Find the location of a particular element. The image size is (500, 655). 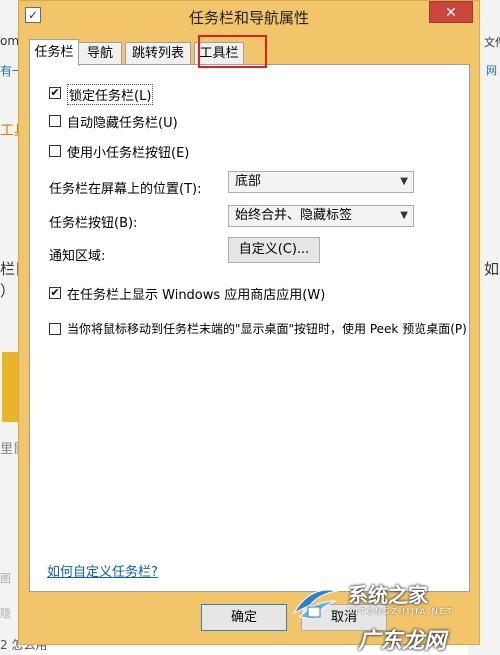

buttons-select-value: 始终合并、隐藏标签 is located at coordinates (294, 215).